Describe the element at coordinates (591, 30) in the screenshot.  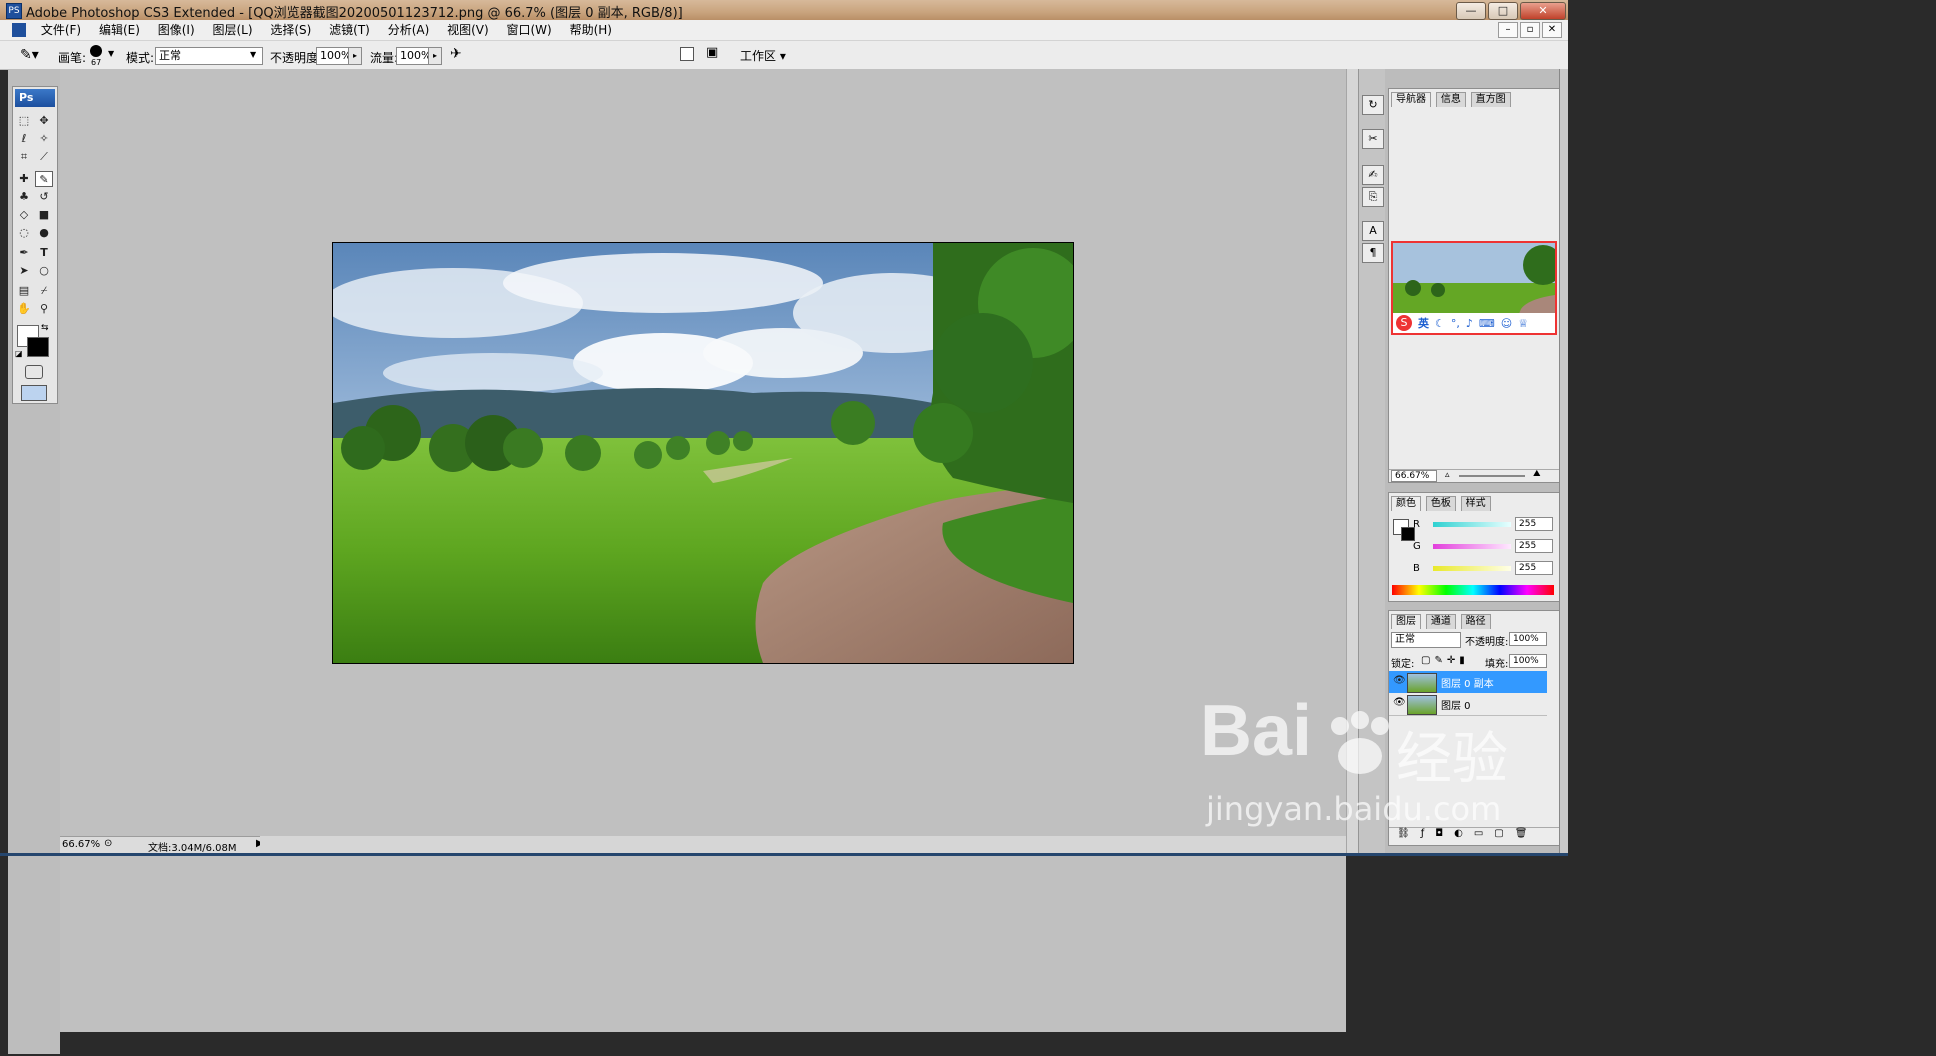
I see `menu-help: 帮助(H)` at that location.